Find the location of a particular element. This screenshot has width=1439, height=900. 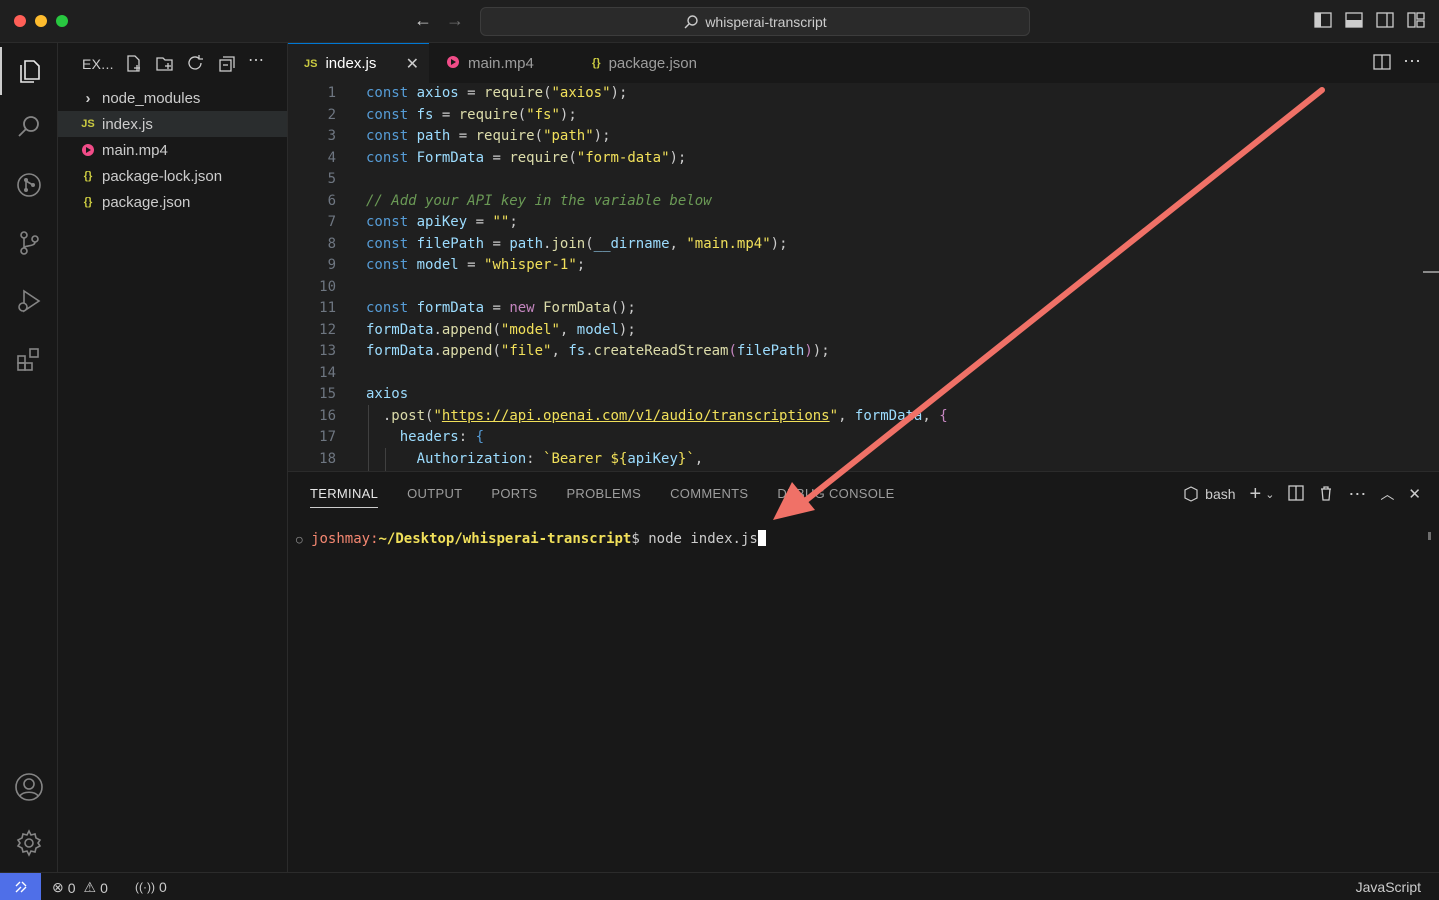

ports-count: 0 is located at coordinates (162, 887).